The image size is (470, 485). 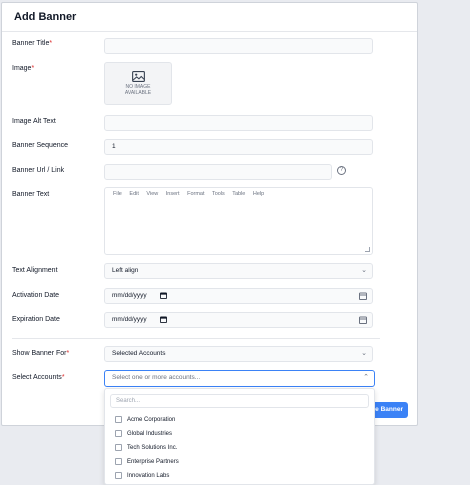 I want to click on menu-insert: Insert, so click(x=173, y=194).